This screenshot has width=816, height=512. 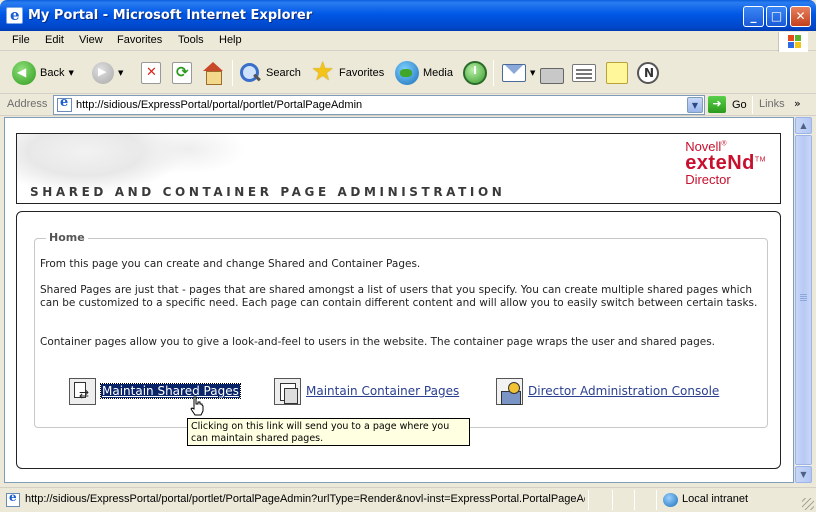 What do you see at coordinates (91, 40) in the screenshot?
I see `menu-view: View` at bounding box center [91, 40].